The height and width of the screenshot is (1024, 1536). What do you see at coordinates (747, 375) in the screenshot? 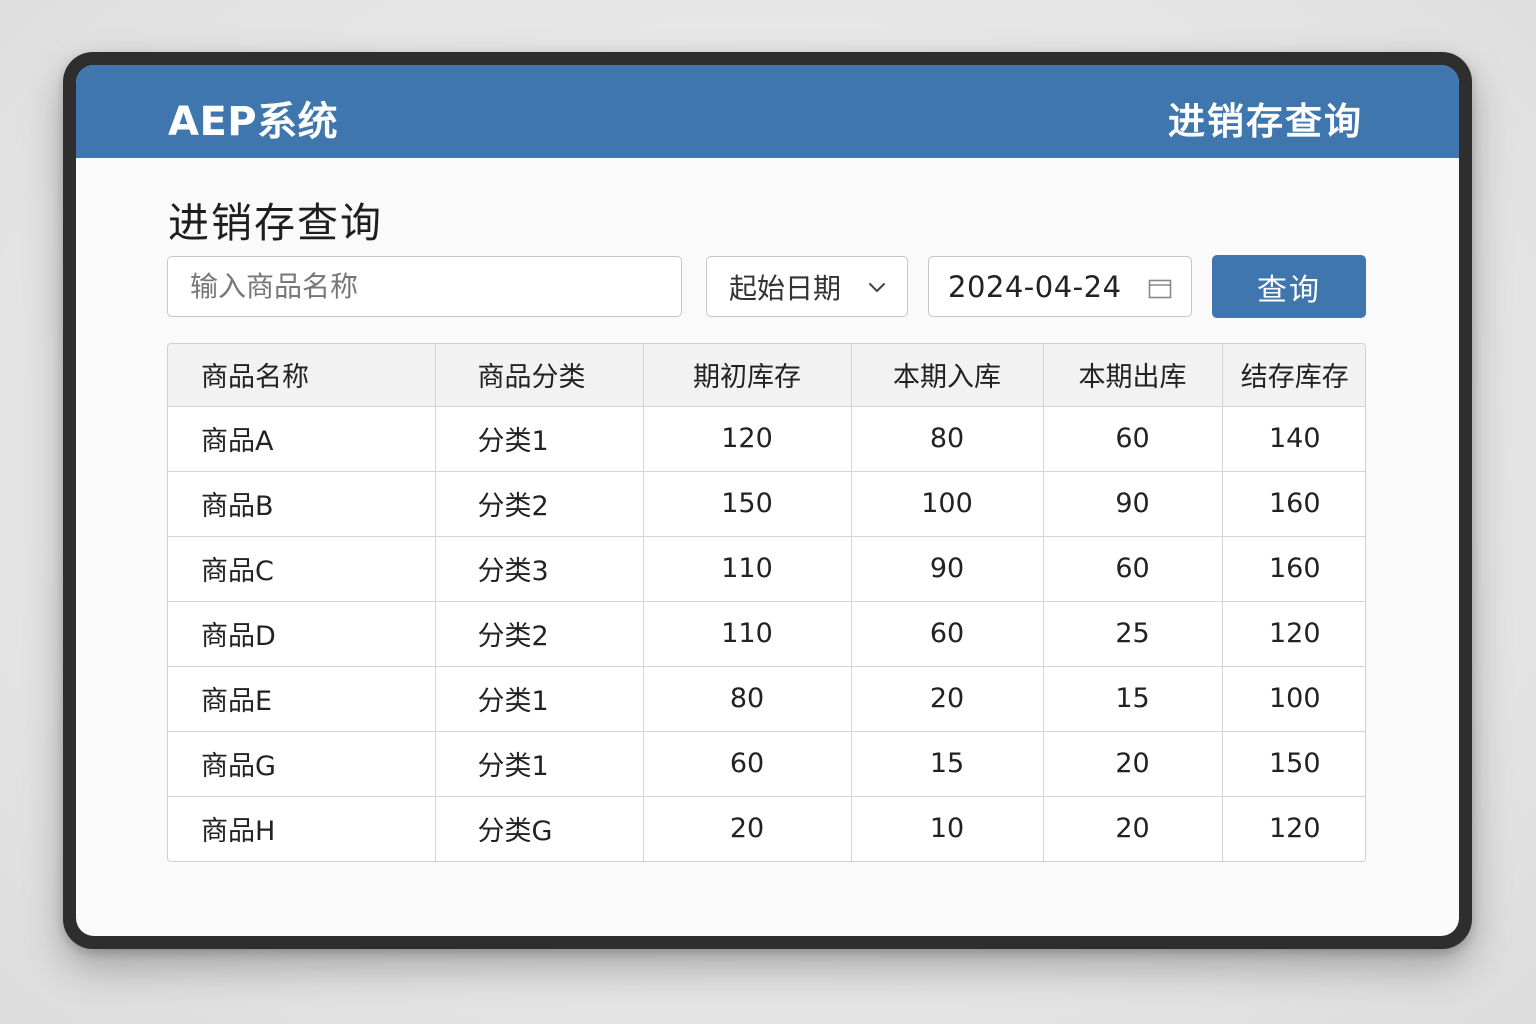
I see `column-header-opening-stock: 期初库存` at bounding box center [747, 375].